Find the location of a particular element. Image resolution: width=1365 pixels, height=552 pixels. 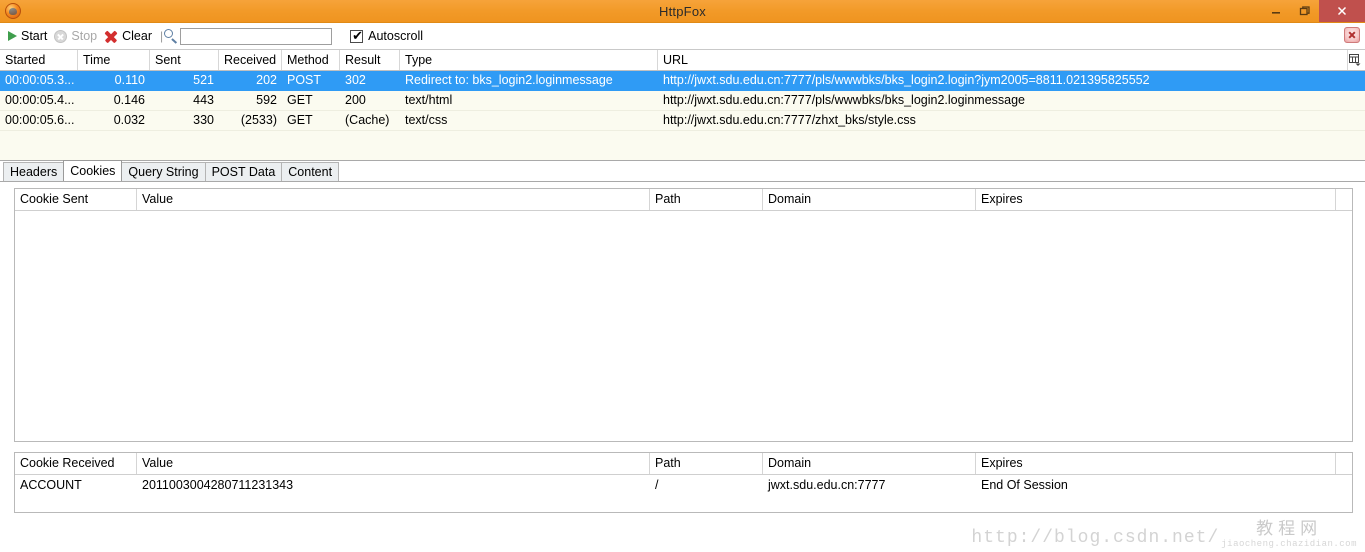

stop-icon is located at coordinates (61, 36).